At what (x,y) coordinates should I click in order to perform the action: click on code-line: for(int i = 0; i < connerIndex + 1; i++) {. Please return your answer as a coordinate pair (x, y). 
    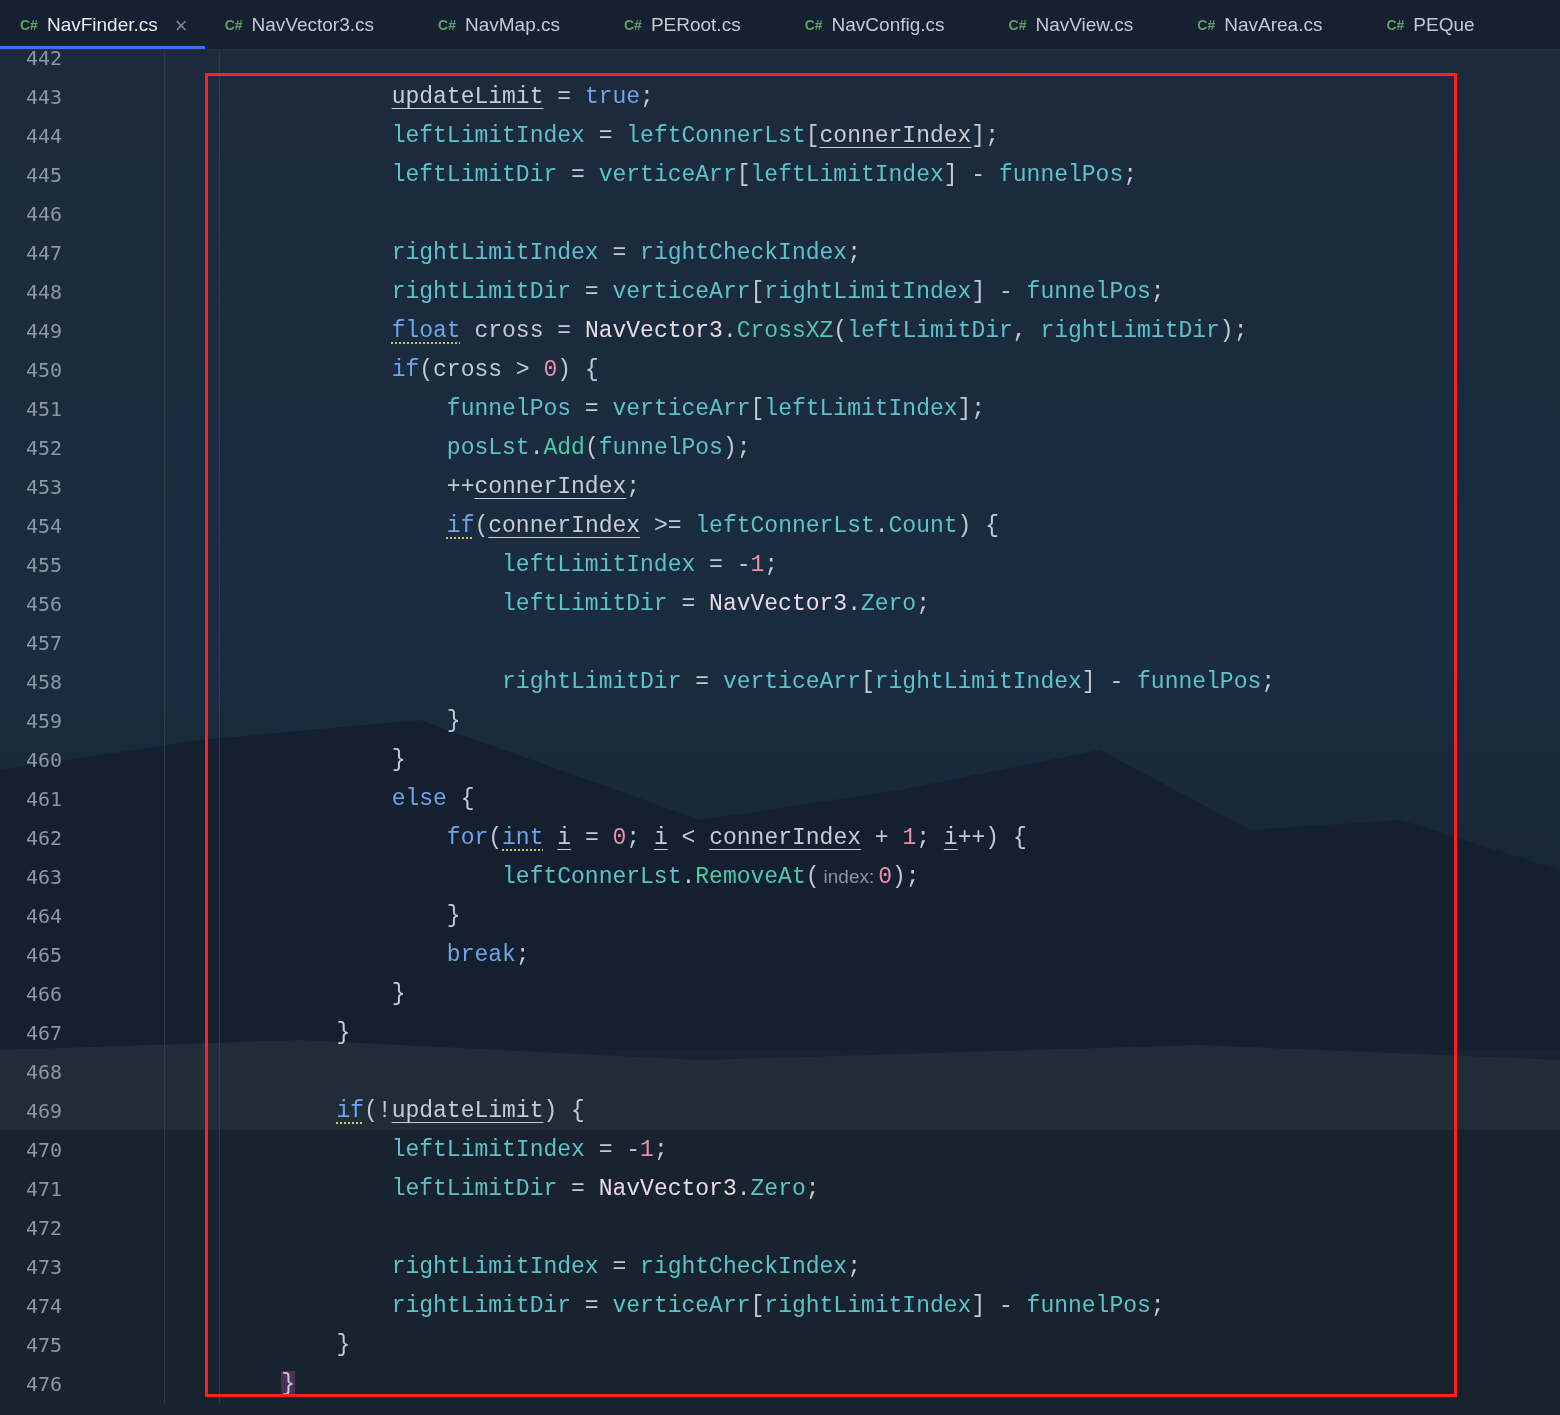
    Looking at the image, I should click on (736, 838).